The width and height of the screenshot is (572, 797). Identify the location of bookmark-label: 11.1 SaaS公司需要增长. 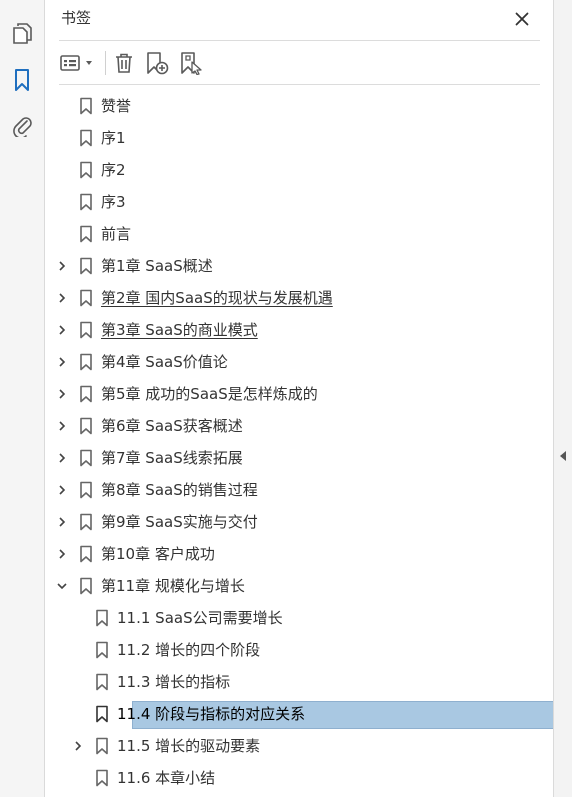
(200, 618).